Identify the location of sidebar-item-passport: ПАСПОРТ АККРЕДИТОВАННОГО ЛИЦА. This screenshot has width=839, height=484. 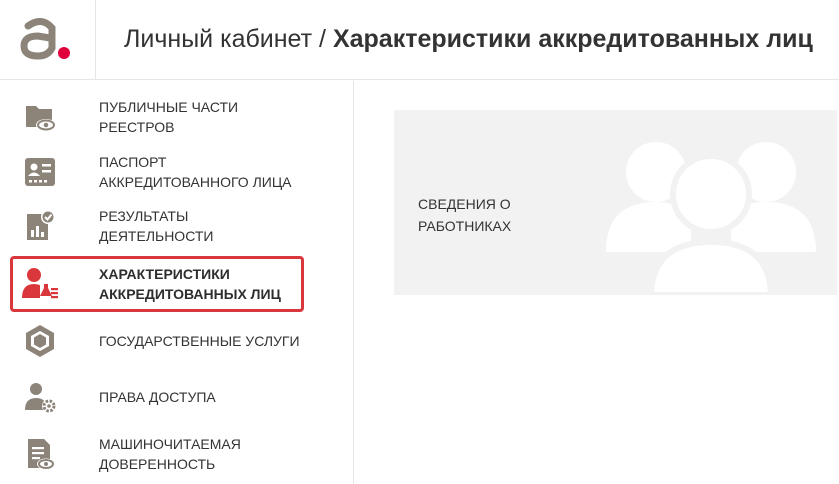
(157, 172).